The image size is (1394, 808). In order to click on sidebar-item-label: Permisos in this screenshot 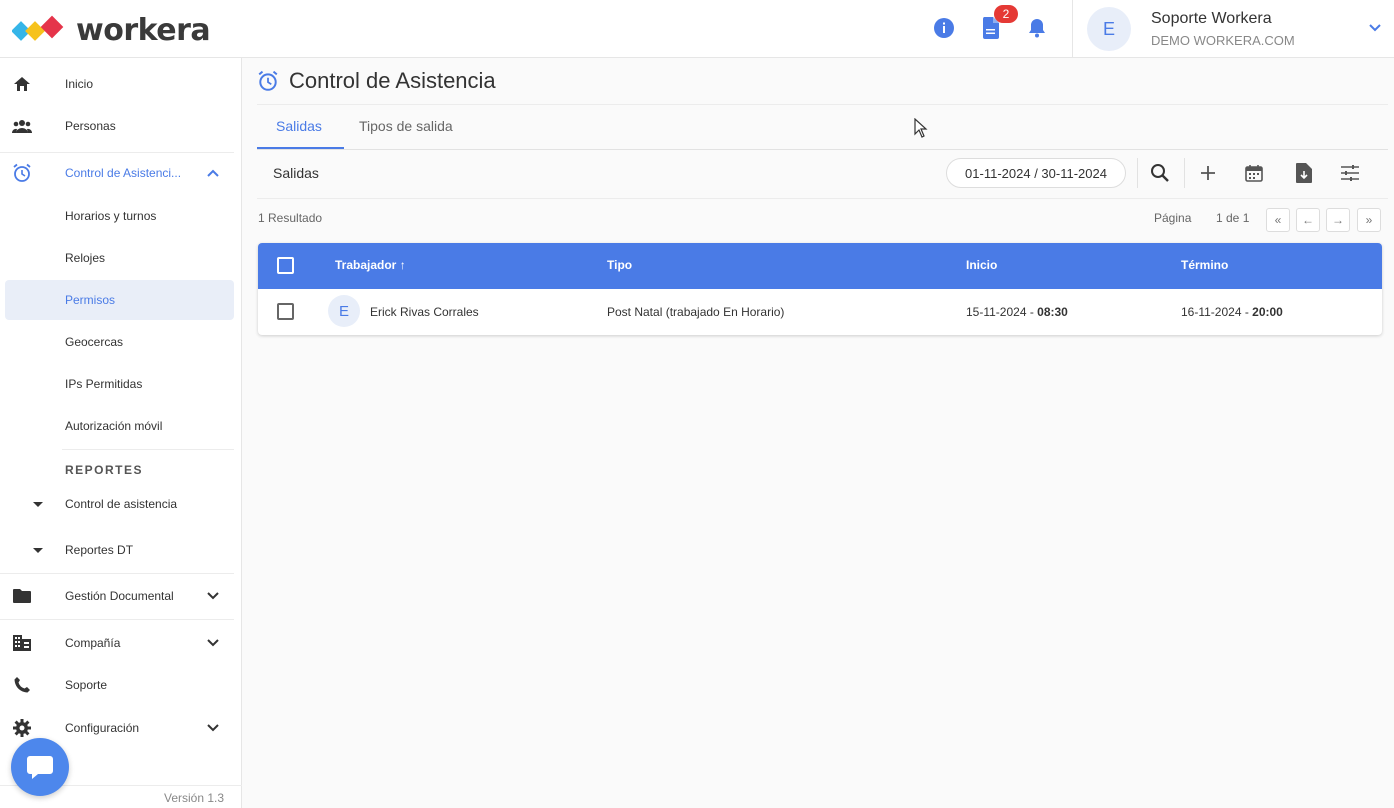, I will do `click(90, 300)`.